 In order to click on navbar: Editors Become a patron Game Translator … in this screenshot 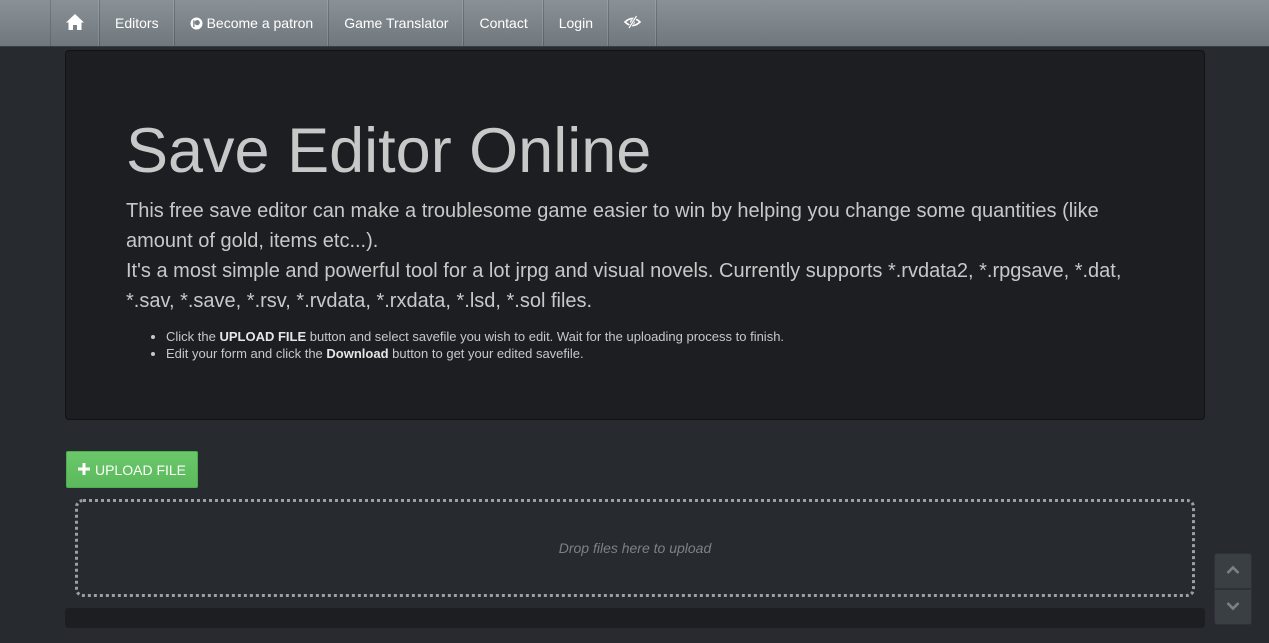, I will do `click(634, 23)`.